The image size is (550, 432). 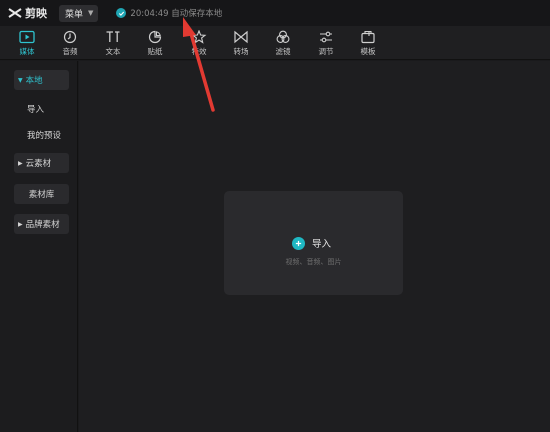 What do you see at coordinates (113, 36) in the screenshot?
I see `text-icon` at bounding box center [113, 36].